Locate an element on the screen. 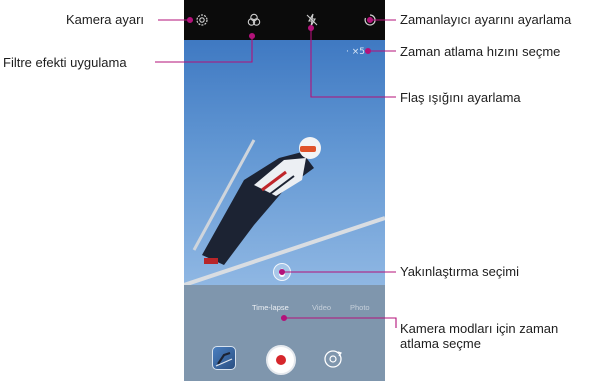 This screenshot has width=606, height=381. mode-timelapse: Time-lapse is located at coordinates (270, 307).